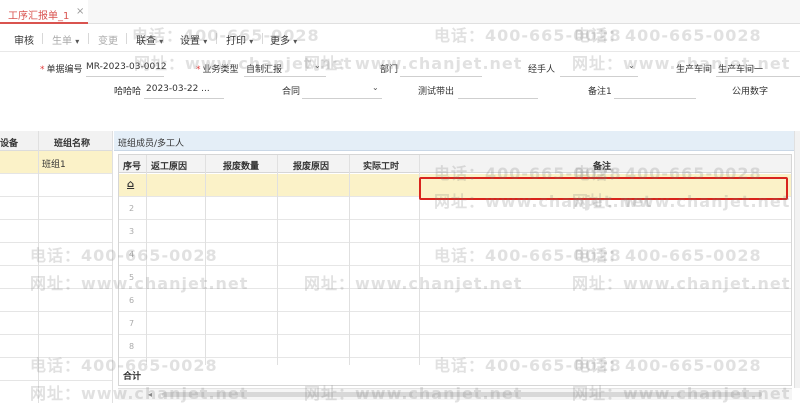 This screenshot has width=800, height=403. I want to click on team-name: 班组1, so click(54, 165).